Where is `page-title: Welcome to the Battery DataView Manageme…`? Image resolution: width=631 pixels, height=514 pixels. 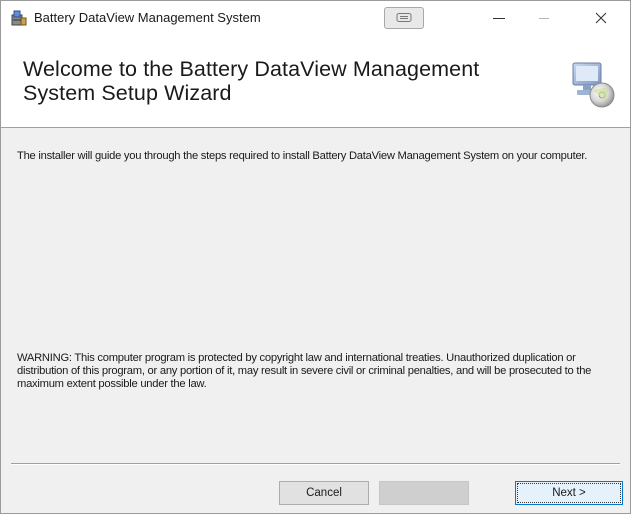
page-title: Welcome to the Battery DataView Manageme… is located at coordinates (251, 81).